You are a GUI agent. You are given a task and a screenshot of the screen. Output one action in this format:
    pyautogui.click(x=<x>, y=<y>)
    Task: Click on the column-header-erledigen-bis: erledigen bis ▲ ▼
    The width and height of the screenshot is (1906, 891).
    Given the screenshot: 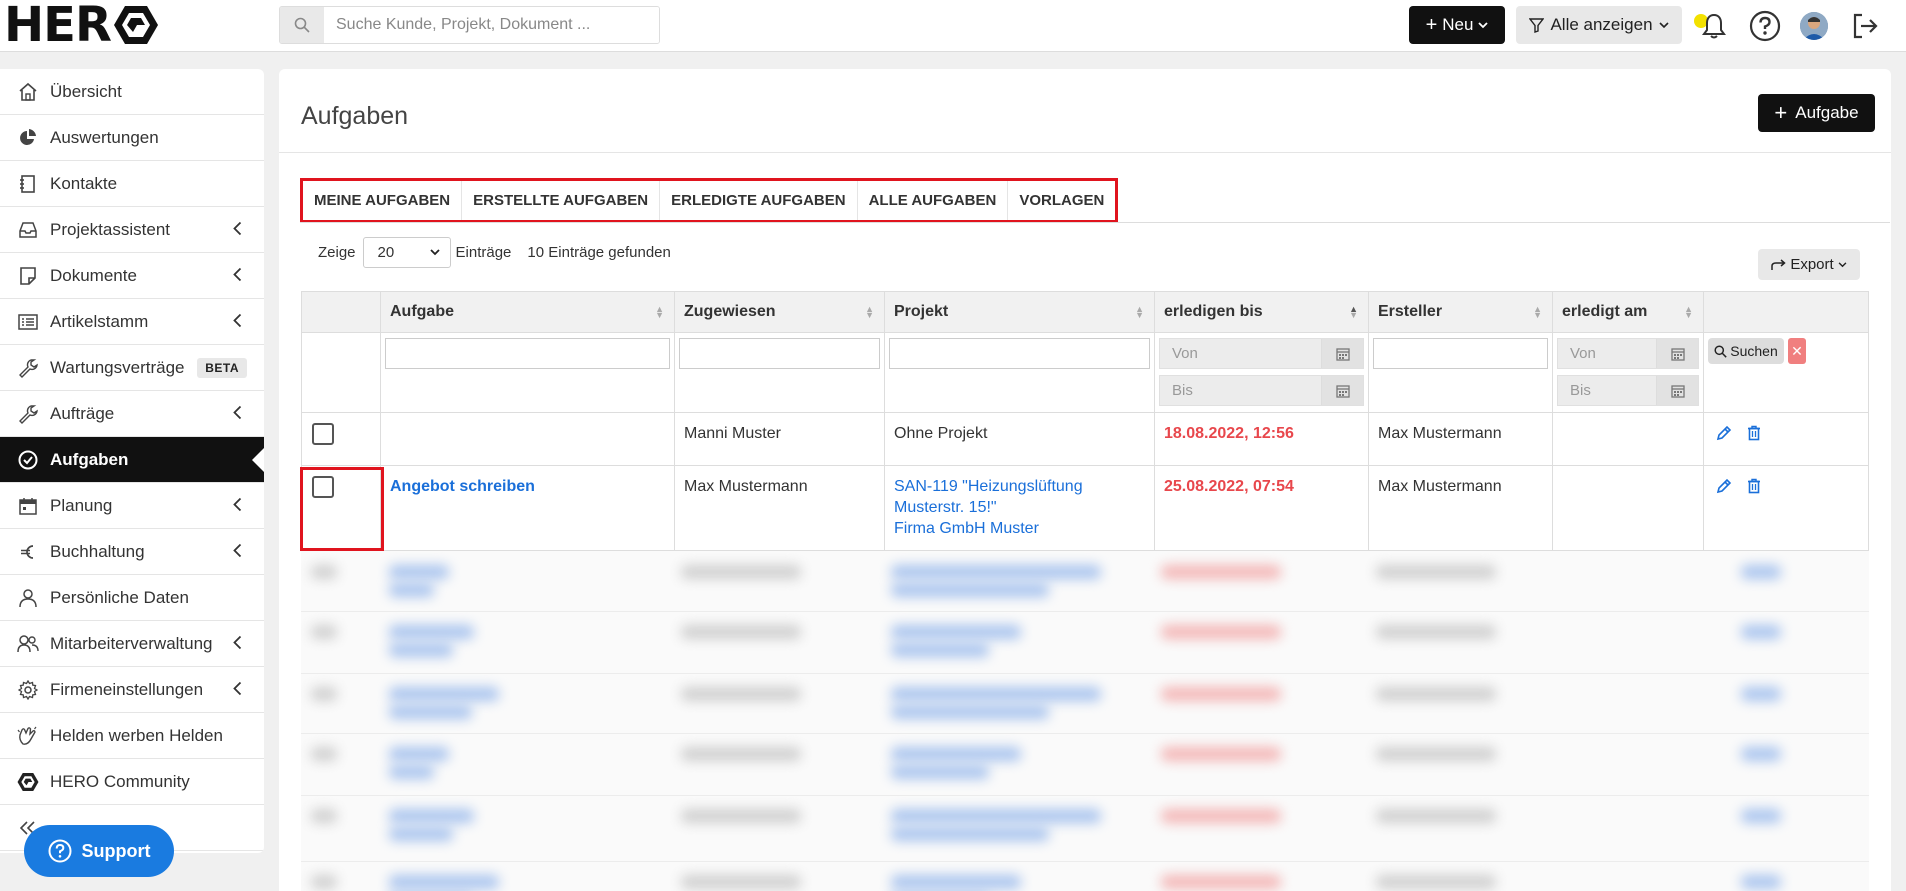 What is the action you would take?
    pyautogui.click(x=1262, y=312)
    